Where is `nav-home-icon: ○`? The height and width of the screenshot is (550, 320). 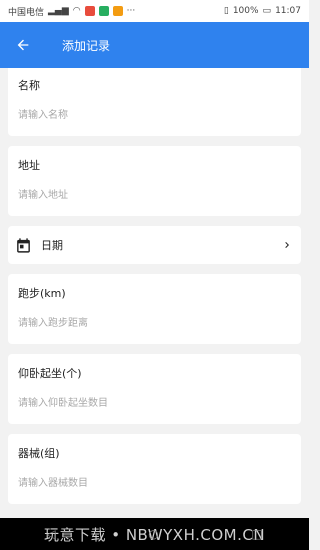
nav-home-icon: ○ is located at coordinates (153, 534).